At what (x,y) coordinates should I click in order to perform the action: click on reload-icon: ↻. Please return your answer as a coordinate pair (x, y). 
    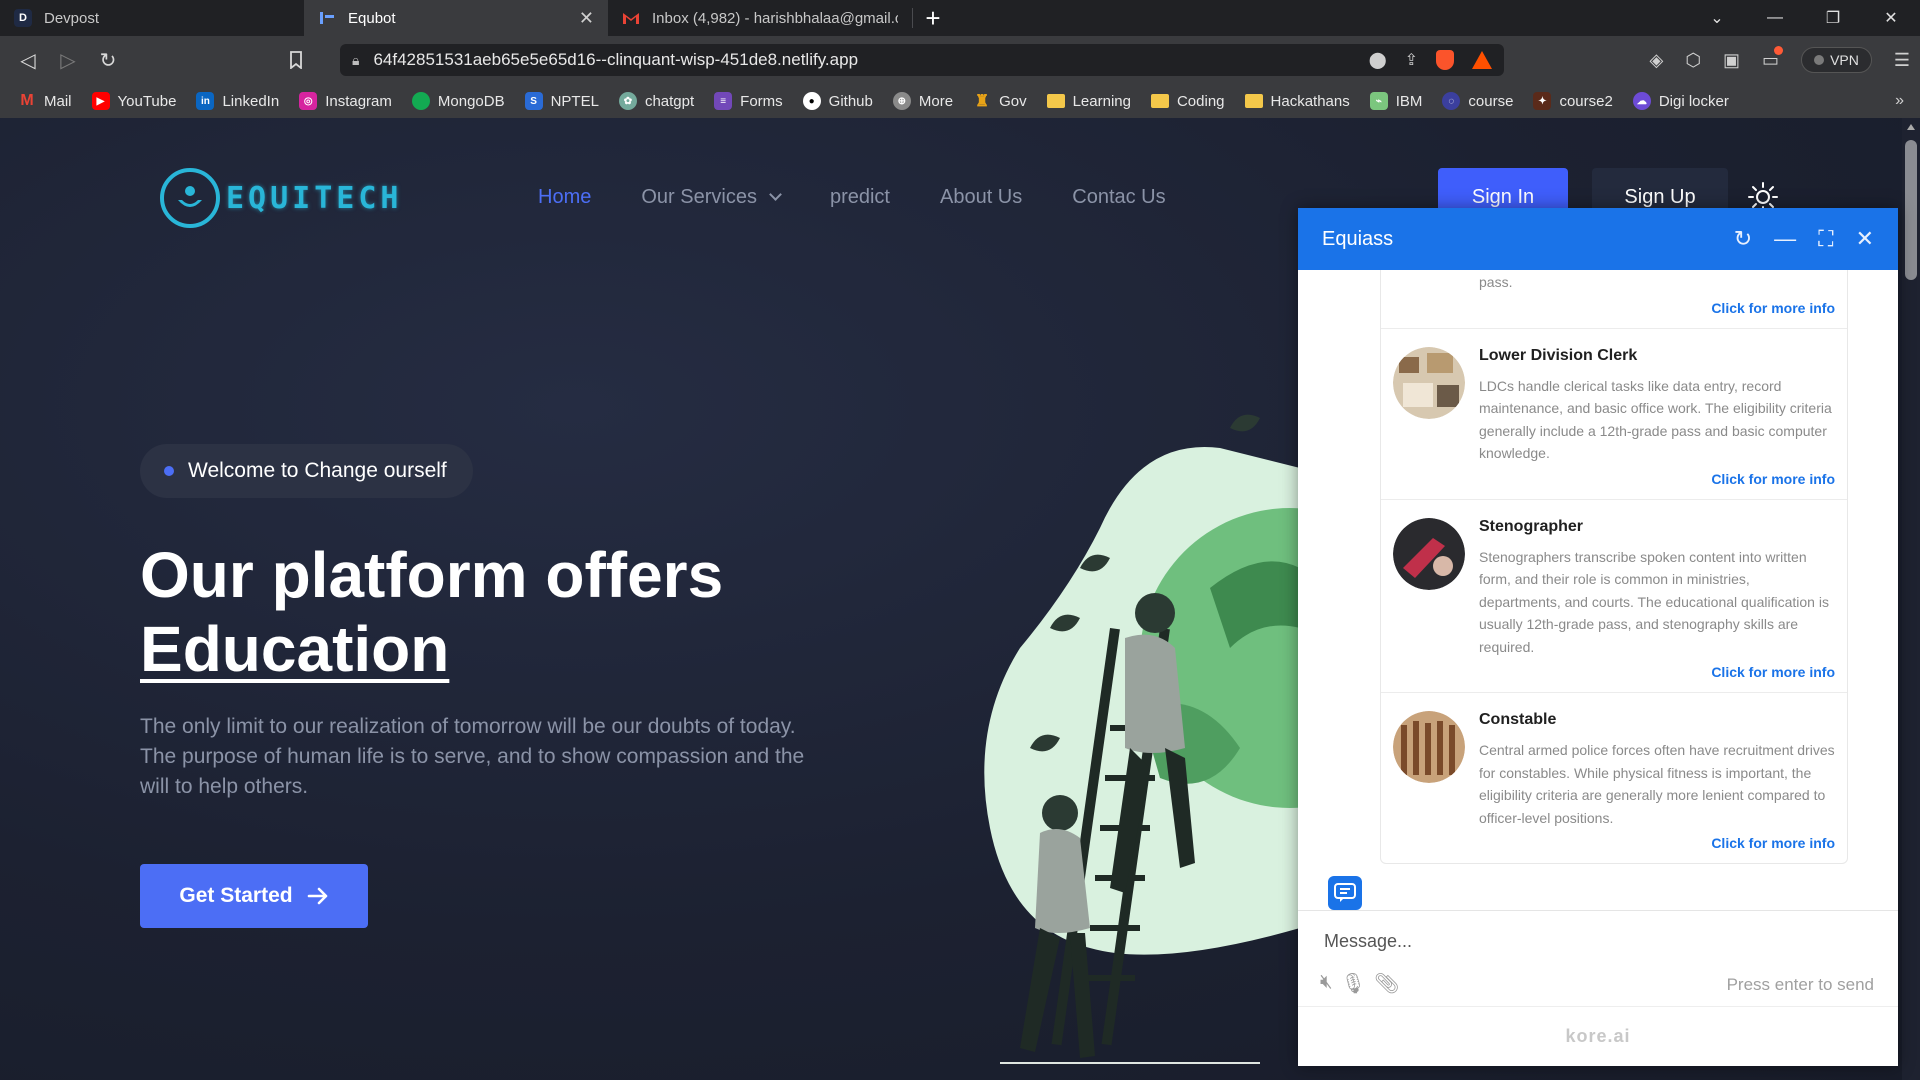
    Looking at the image, I should click on (108, 60).